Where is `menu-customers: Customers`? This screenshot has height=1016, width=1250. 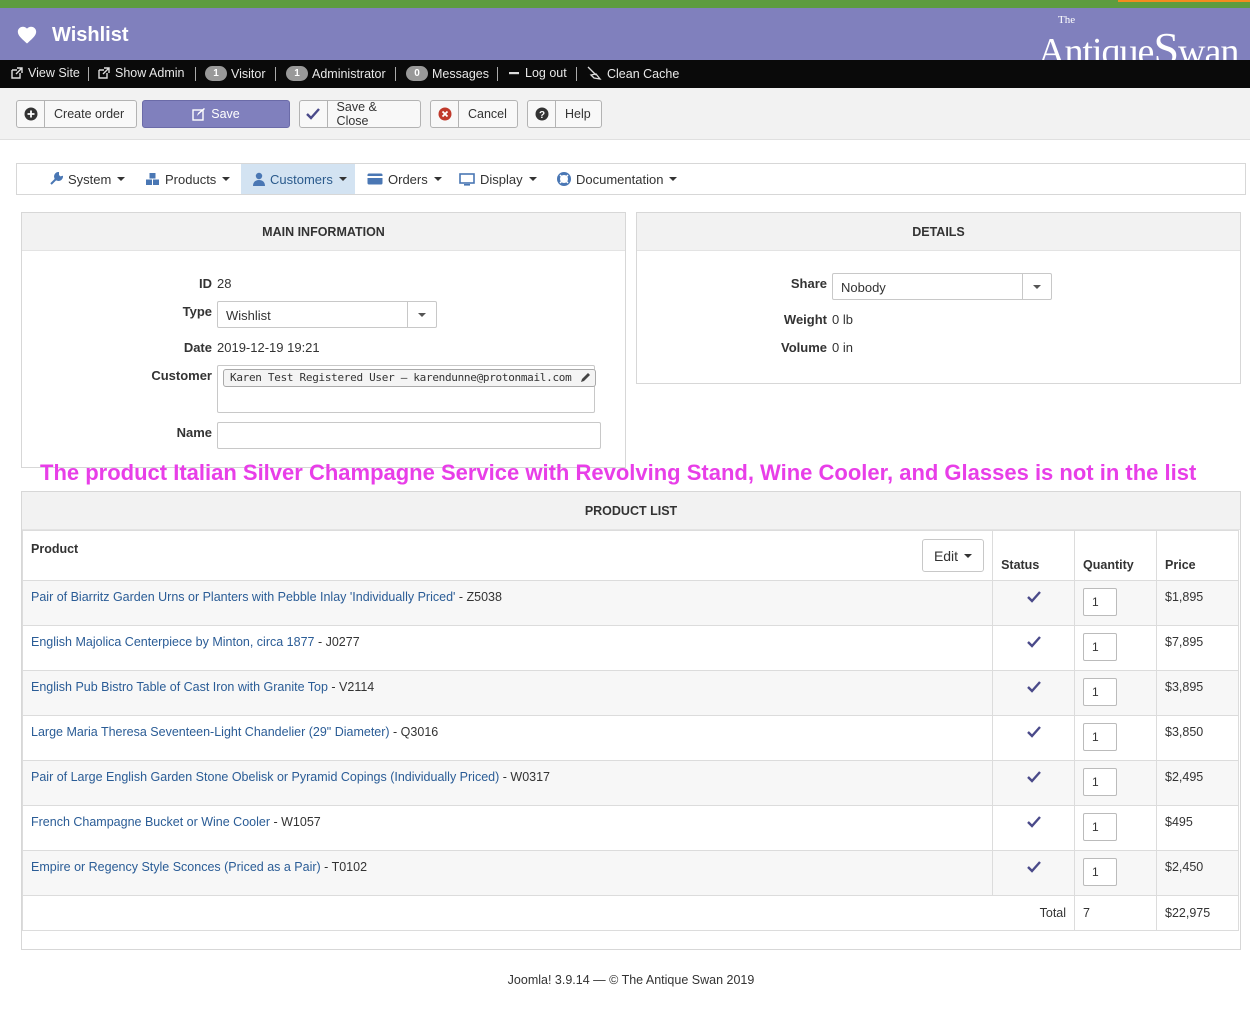 menu-customers: Customers is located at coordinates (298, 179).